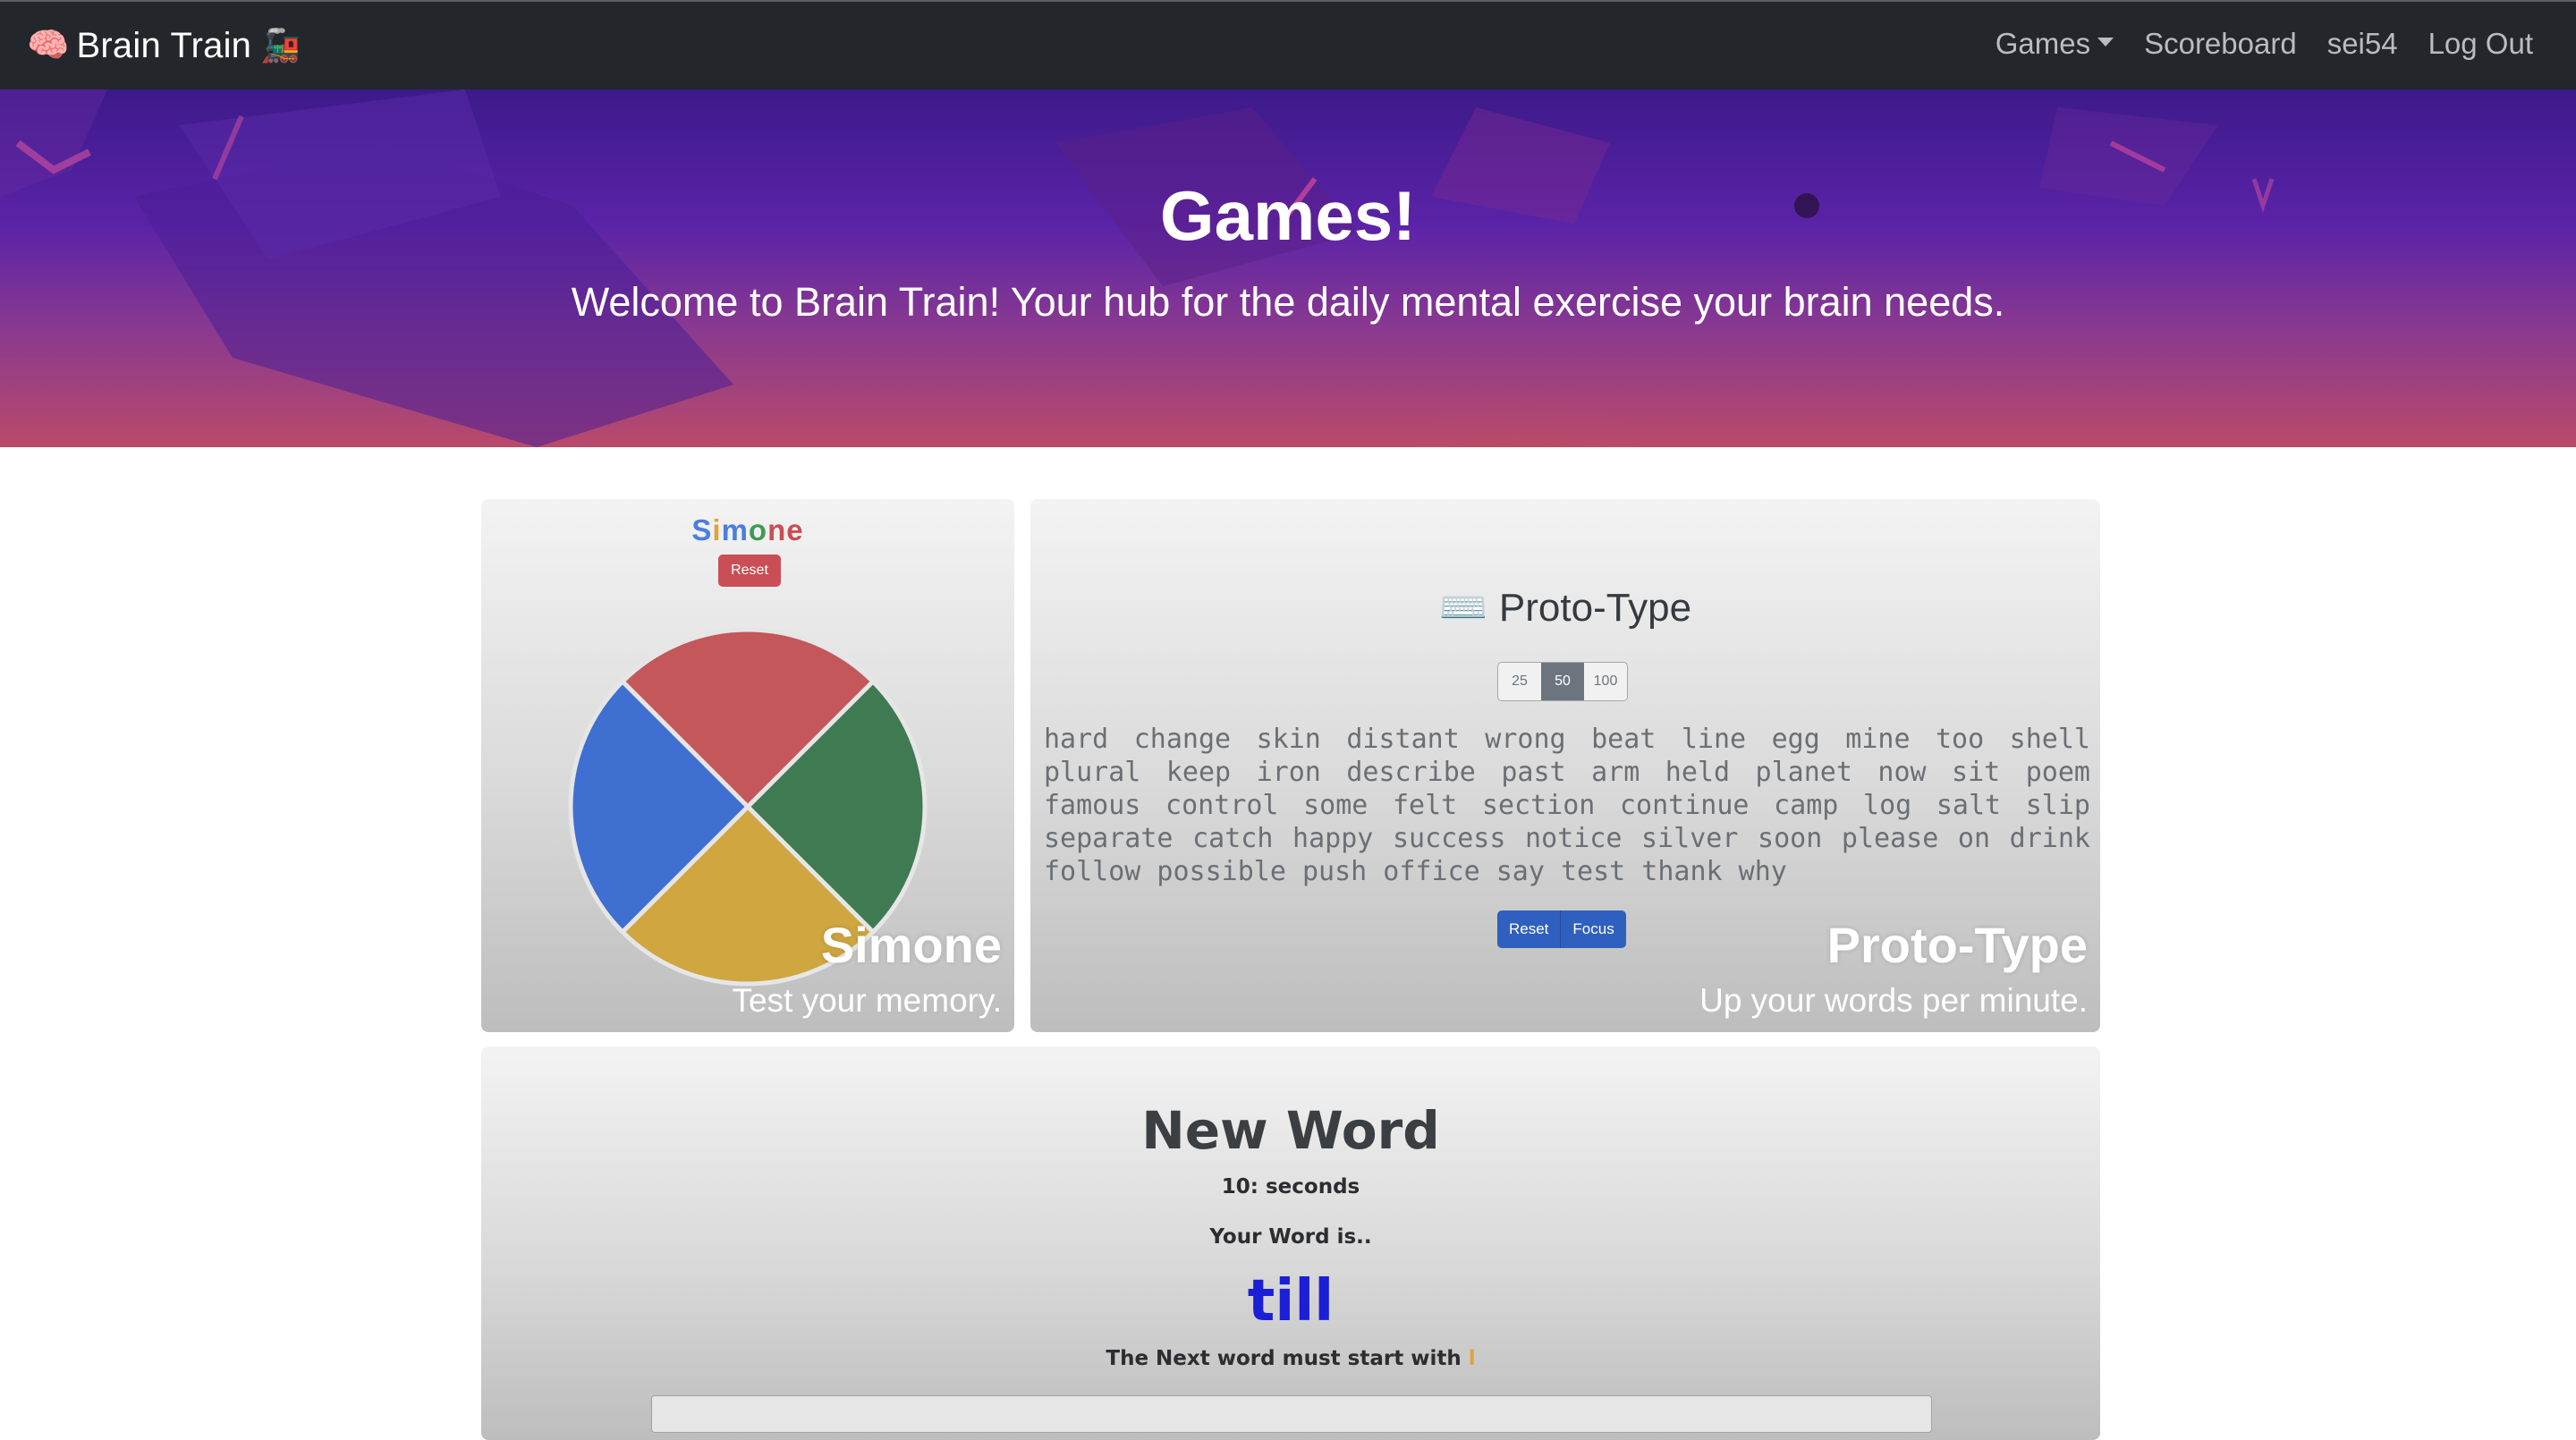 The height and width of the screenshot is (1440, 2576). Describe the element at coordinates (1528, 929) in the screenshot. I see `proto-reset-button: Reset` at that location.